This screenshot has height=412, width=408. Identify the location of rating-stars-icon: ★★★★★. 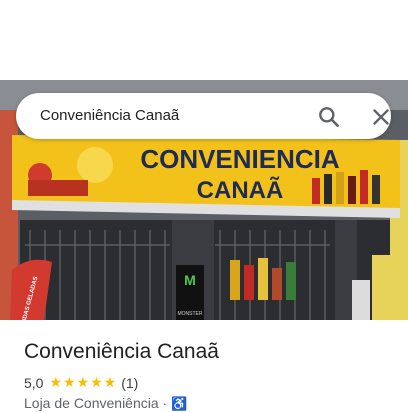
(83, 382).